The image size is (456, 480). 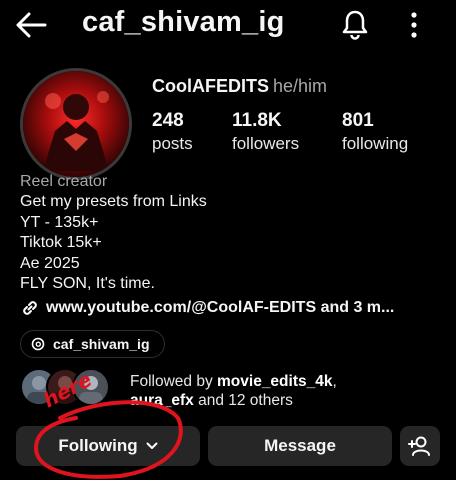 What do you see at coordinates (30, 308) in the screenshot?
I see `link-icon` at bounding box center [30, 308].